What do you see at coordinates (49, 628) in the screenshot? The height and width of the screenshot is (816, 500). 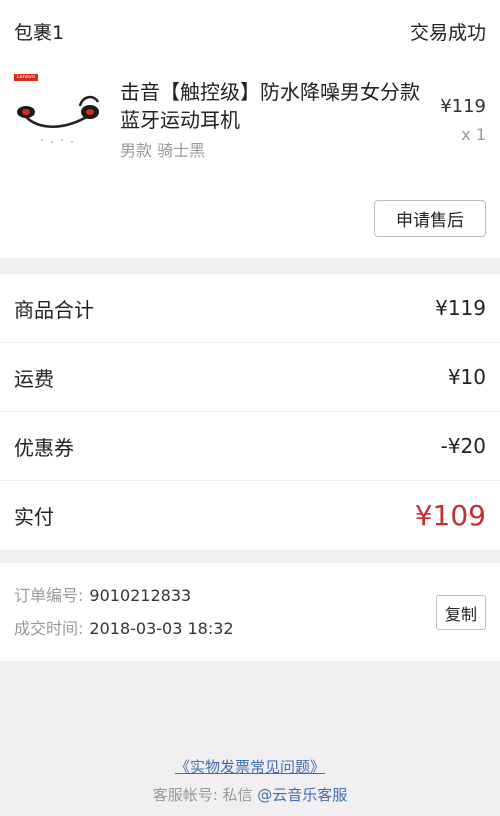 I see `order-time-label: 成交时间:` at bounding box center [49, 628].